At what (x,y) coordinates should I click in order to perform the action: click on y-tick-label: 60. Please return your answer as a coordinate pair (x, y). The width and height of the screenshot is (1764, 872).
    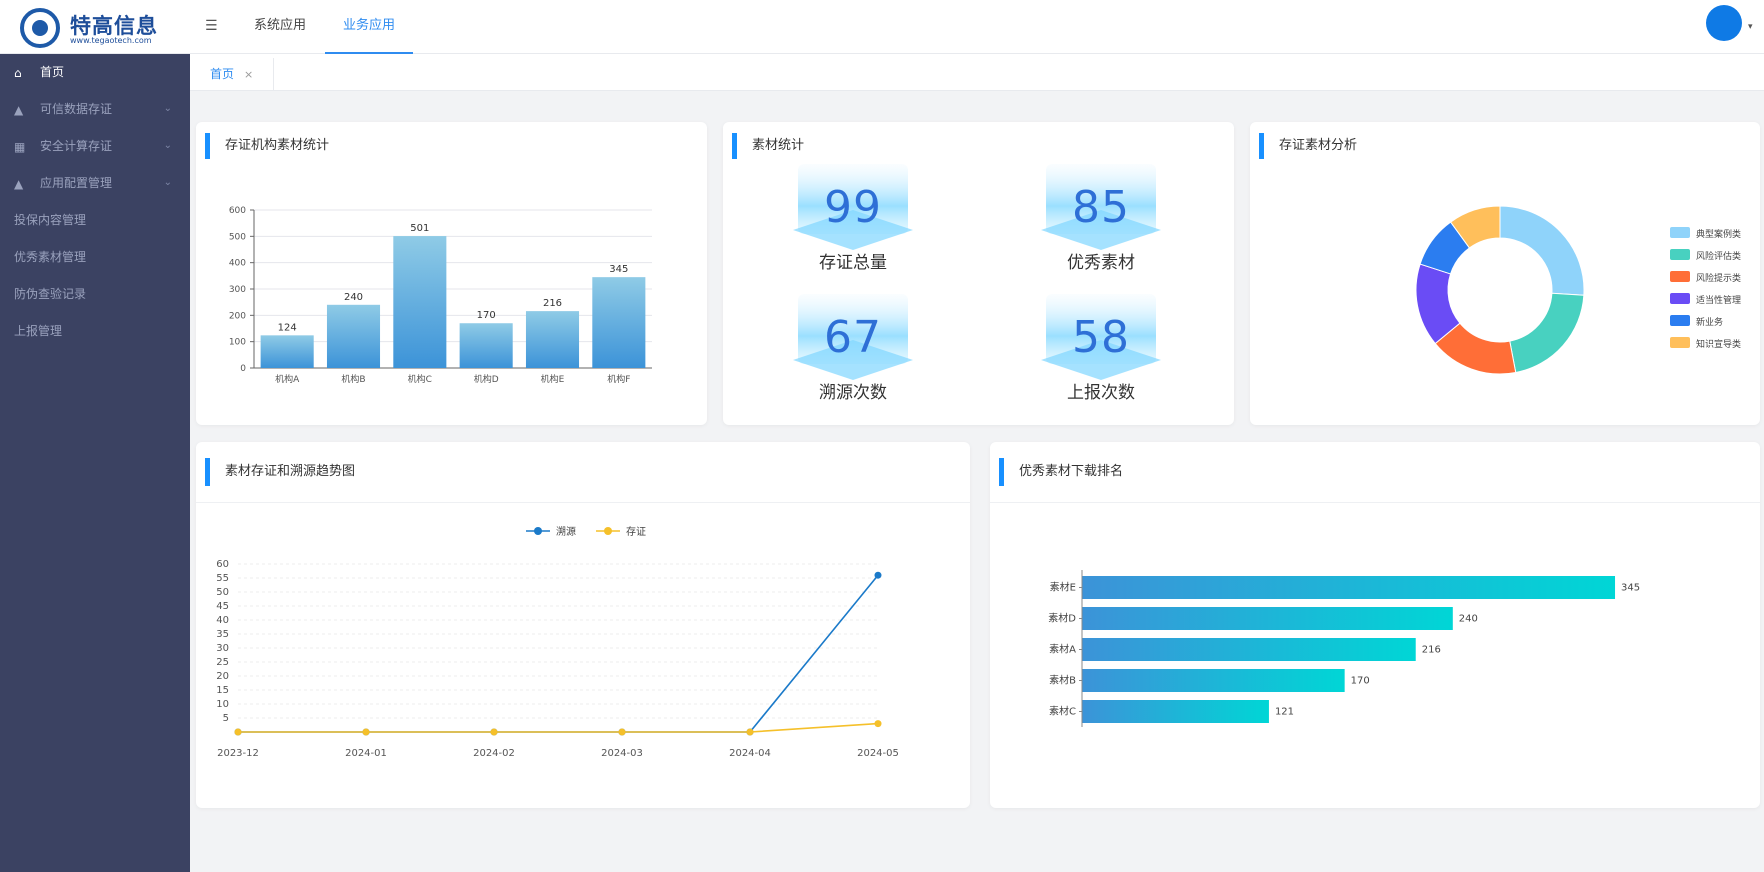
    Looking at the image, I should click on (222, 564).